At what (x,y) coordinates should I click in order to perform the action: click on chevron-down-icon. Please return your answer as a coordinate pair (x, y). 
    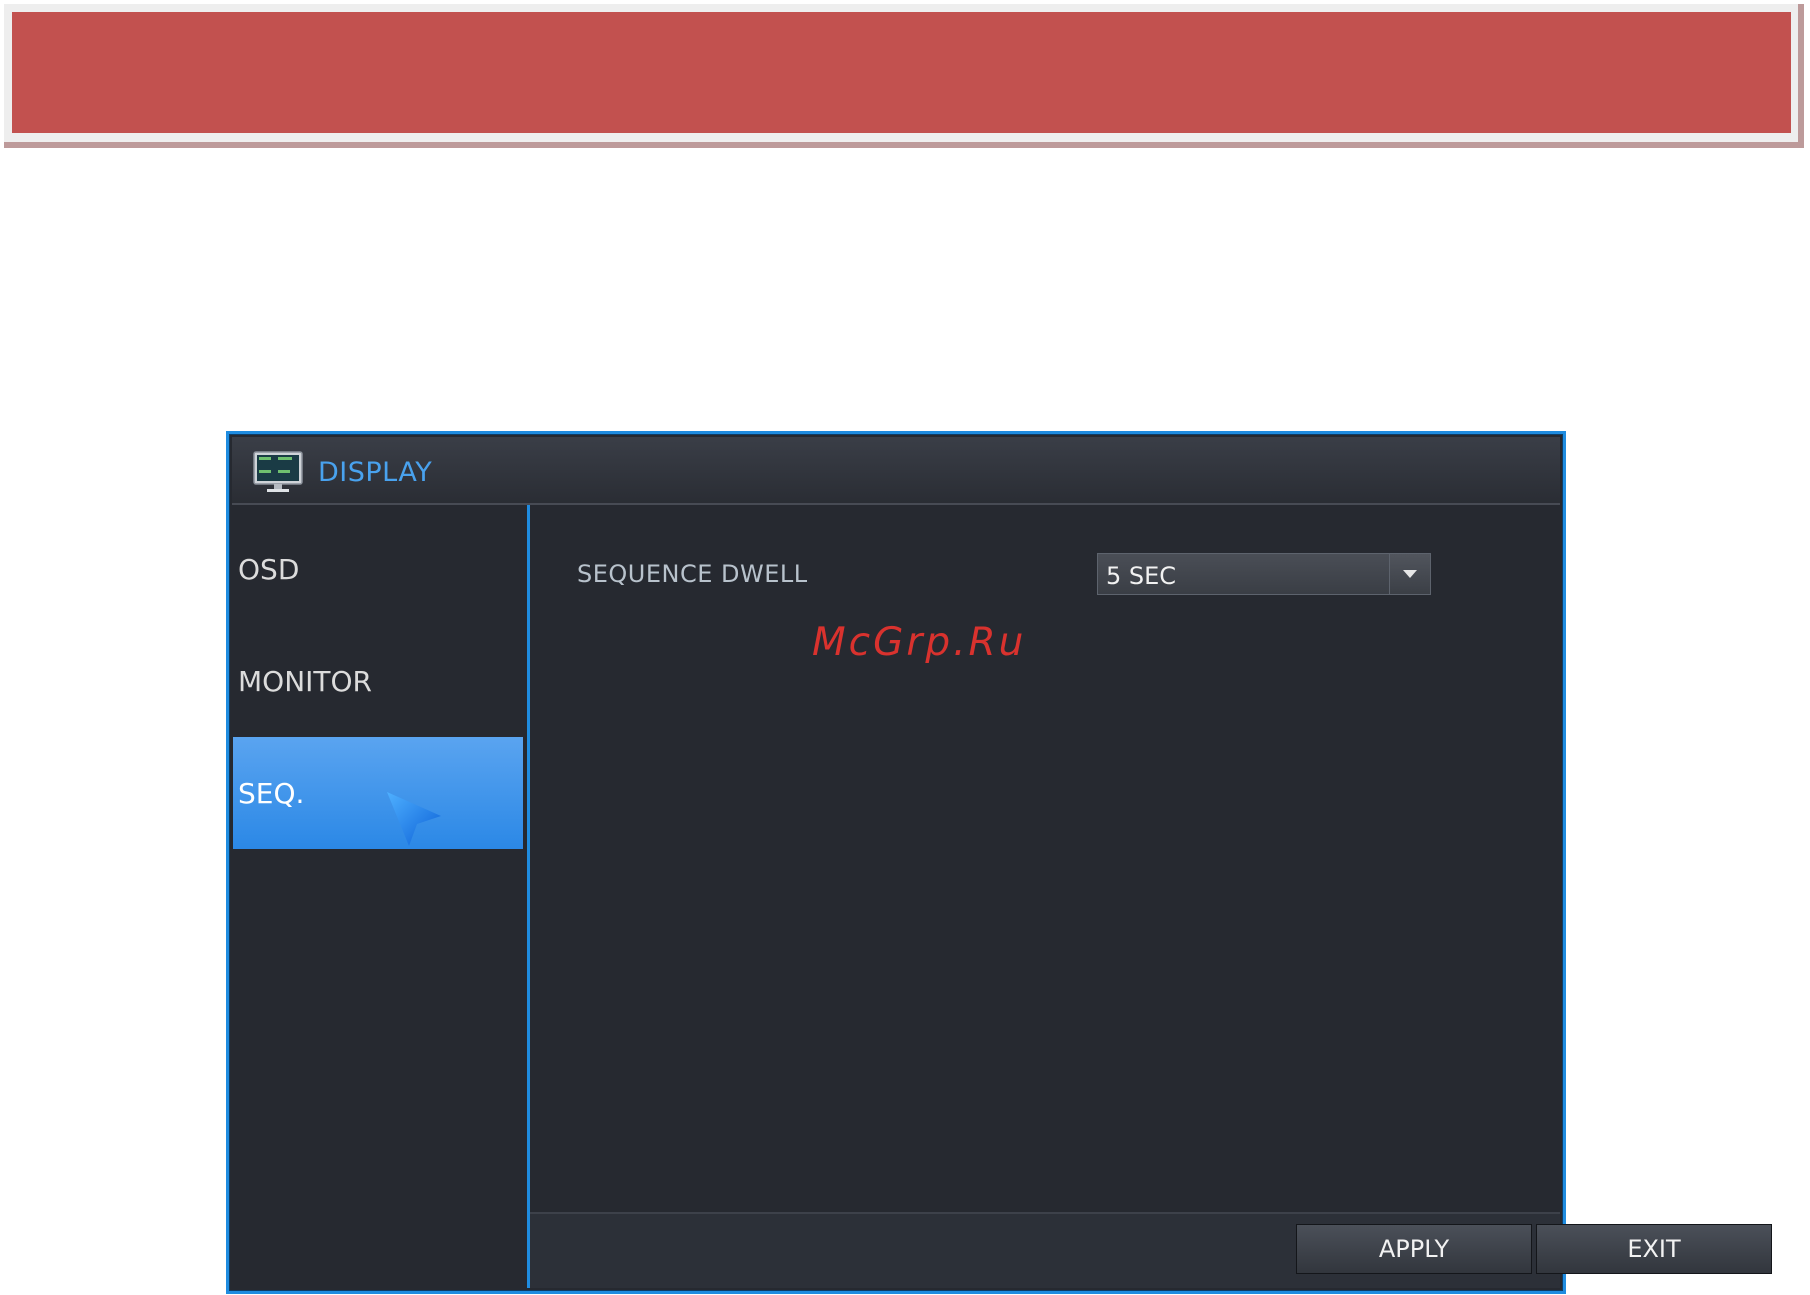
    Looking at the image, I should click on (1409, 574).